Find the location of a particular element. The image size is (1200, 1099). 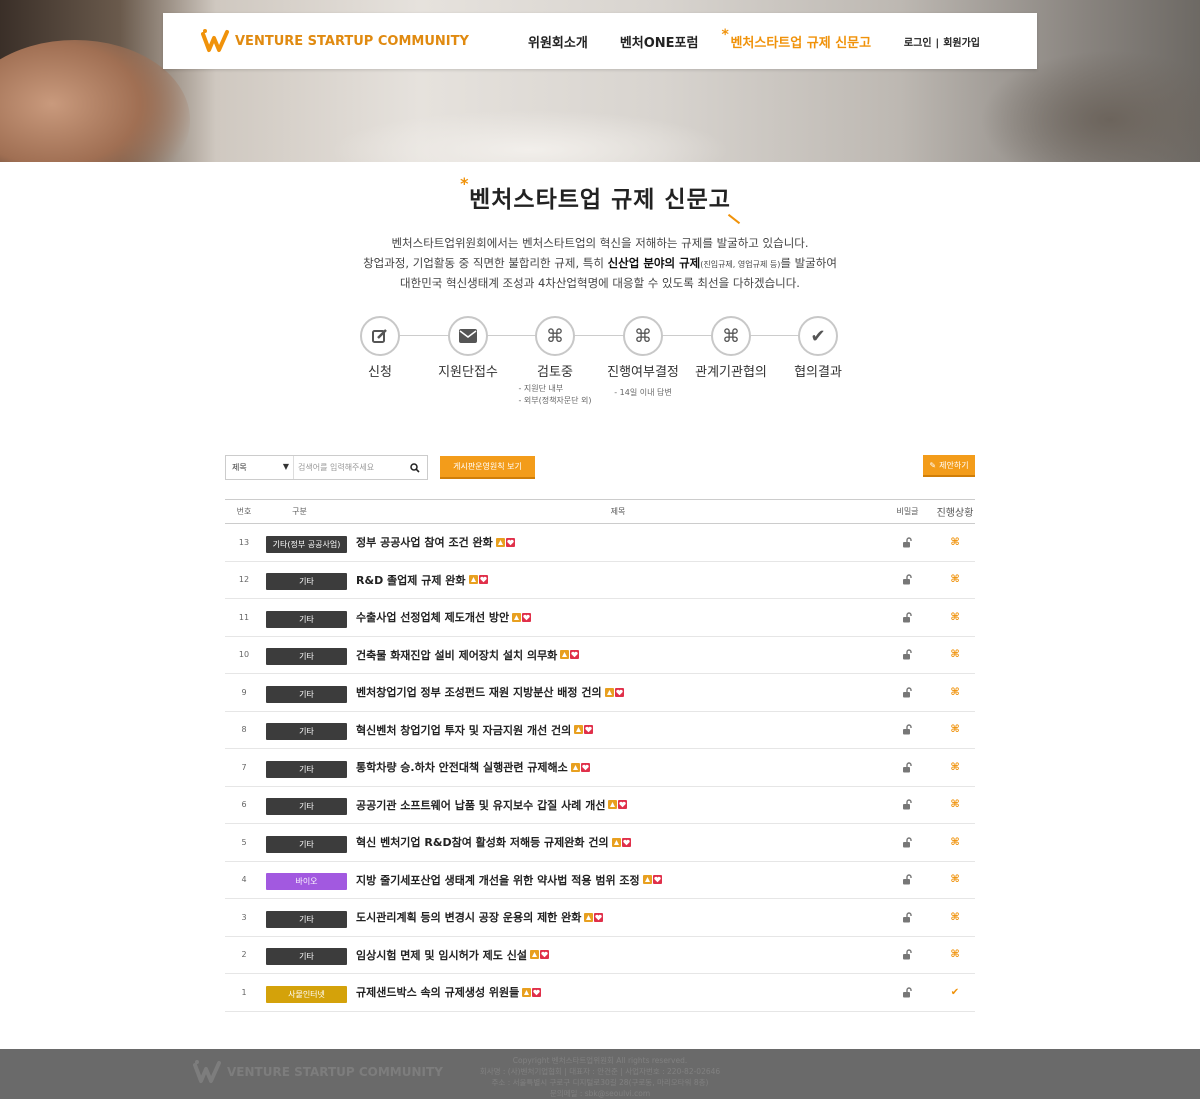

table-row: 8 기타 혁신벤처 창업기업 투자 및 자금지원 개선 건의 ⌘ is located at coordinates (600, 730).